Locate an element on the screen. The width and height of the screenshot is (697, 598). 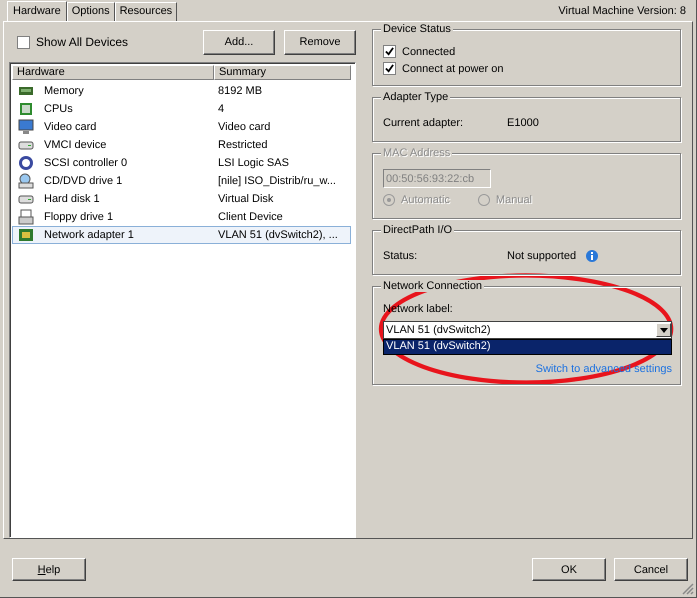
info-icon is located at coordinates (592, 256).